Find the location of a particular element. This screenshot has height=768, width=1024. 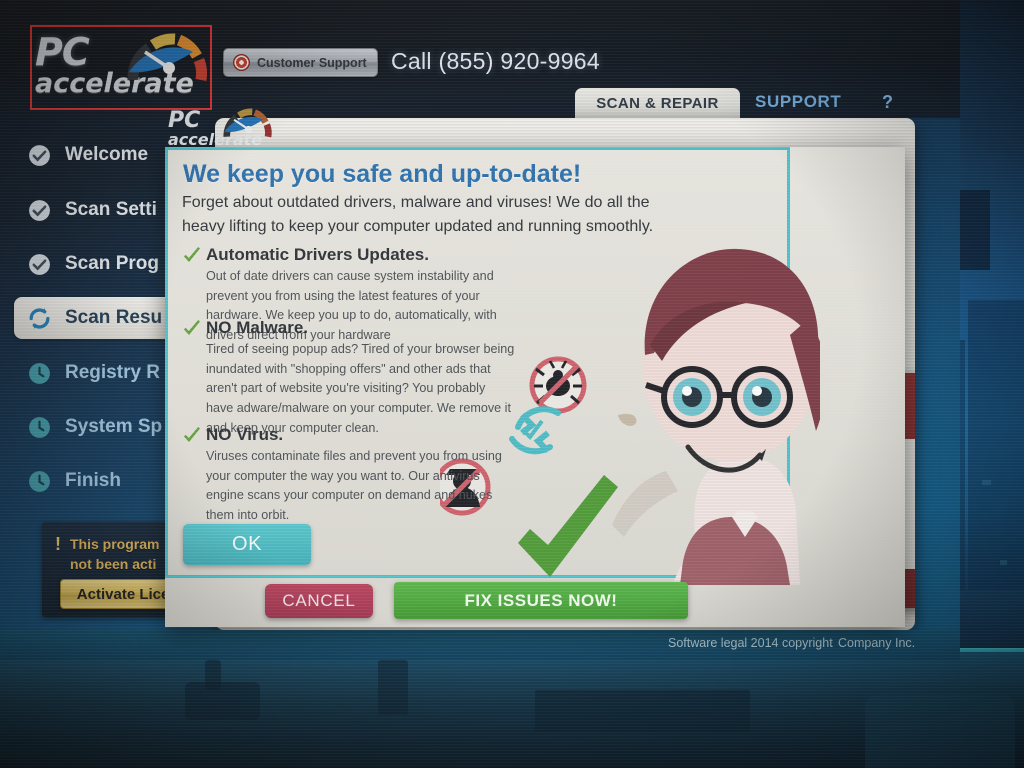

sidebar-item-label: System Sp is located at coordinates (114, 426).